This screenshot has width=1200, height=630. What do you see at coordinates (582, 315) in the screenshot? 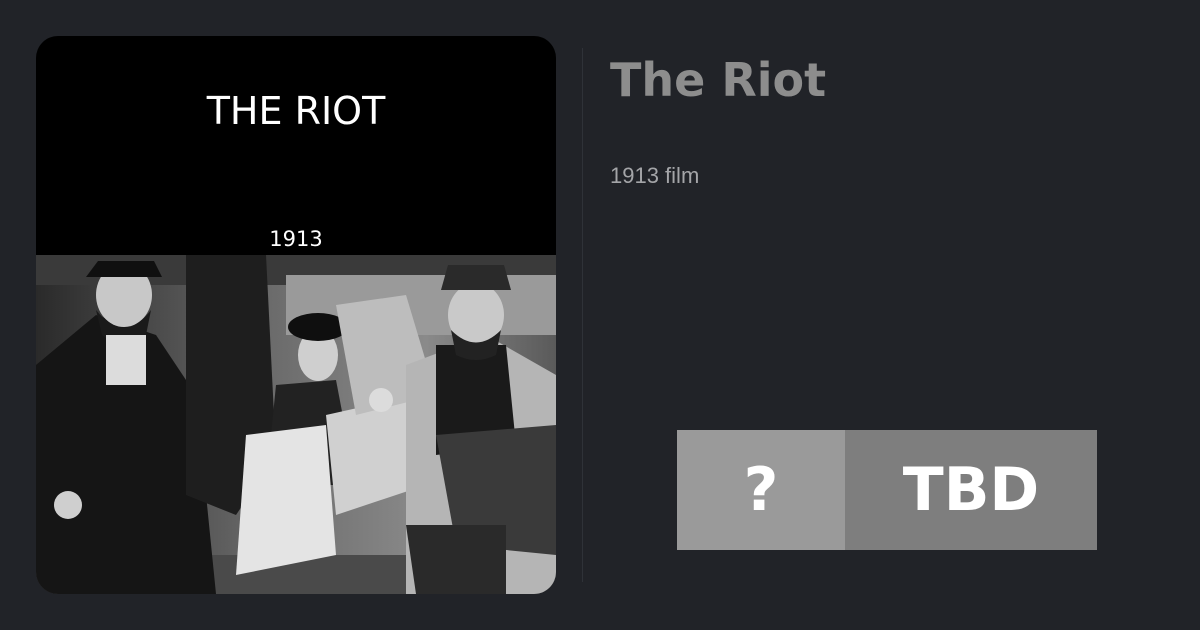
I see `section-divider` at bounding box center [582, 315].